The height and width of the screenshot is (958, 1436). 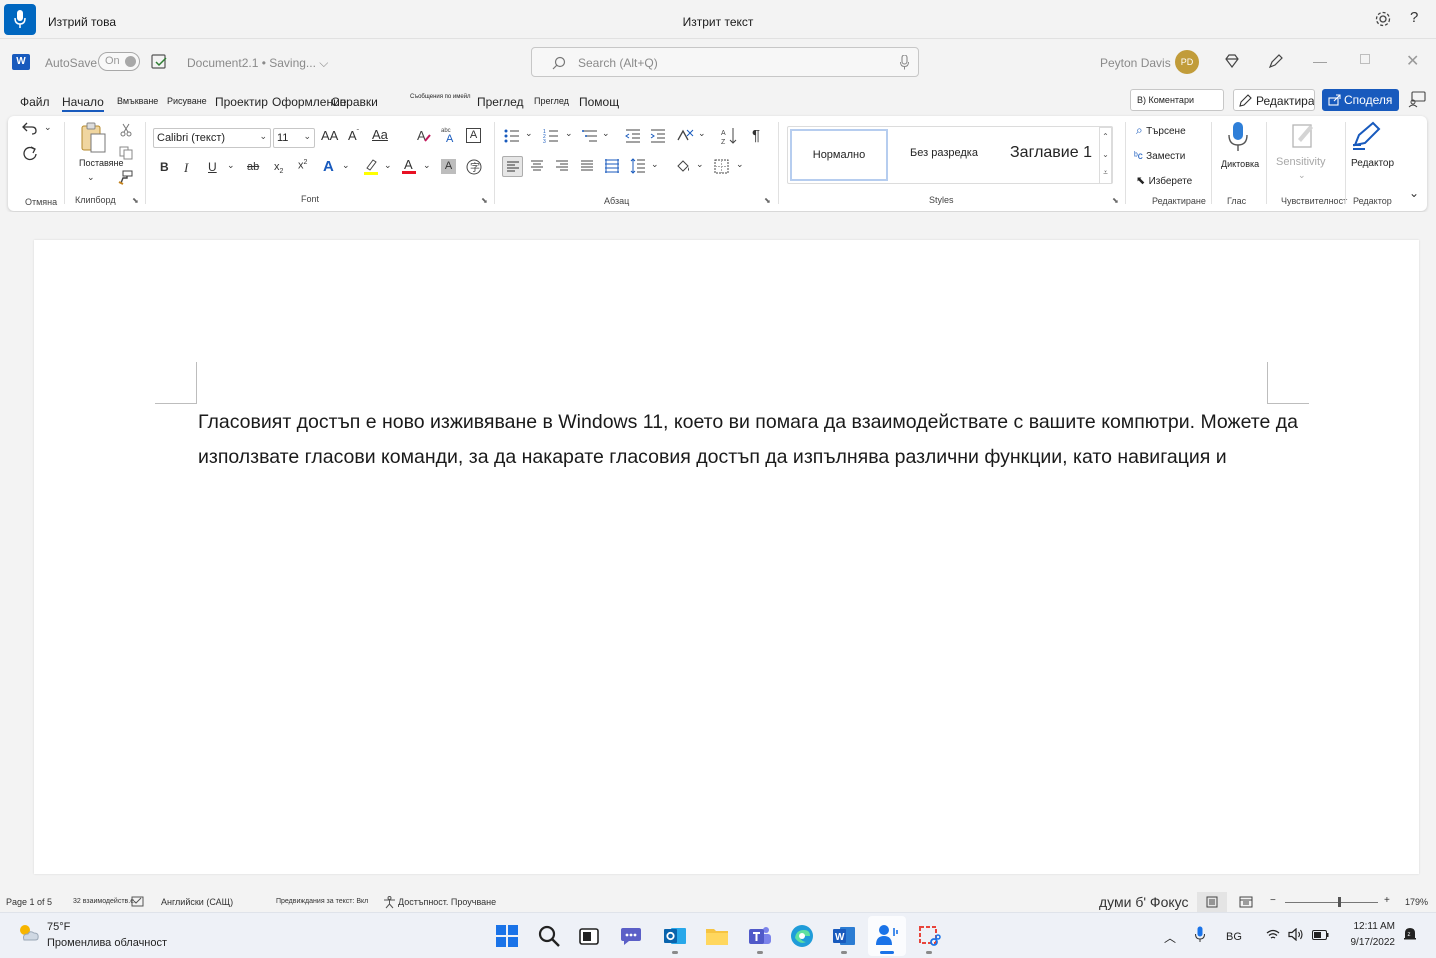 I want to click on bullets-dropdown-icon: ⌄, so click(x=529, y=133).